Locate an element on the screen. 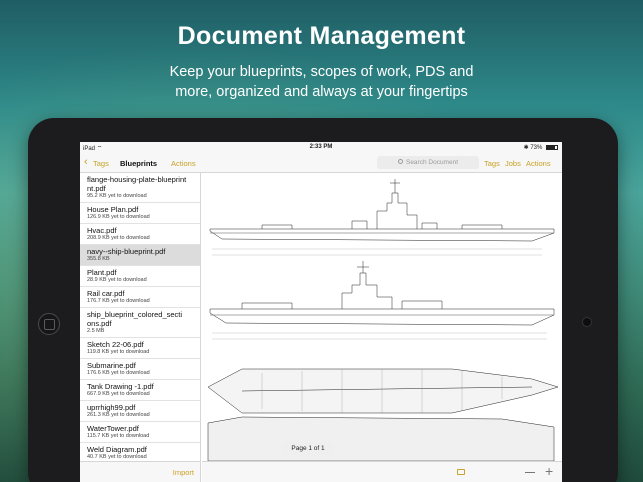  list-item: WaterTower.pdf 115.7 KB yet to download is located at coordinates (140, 432).